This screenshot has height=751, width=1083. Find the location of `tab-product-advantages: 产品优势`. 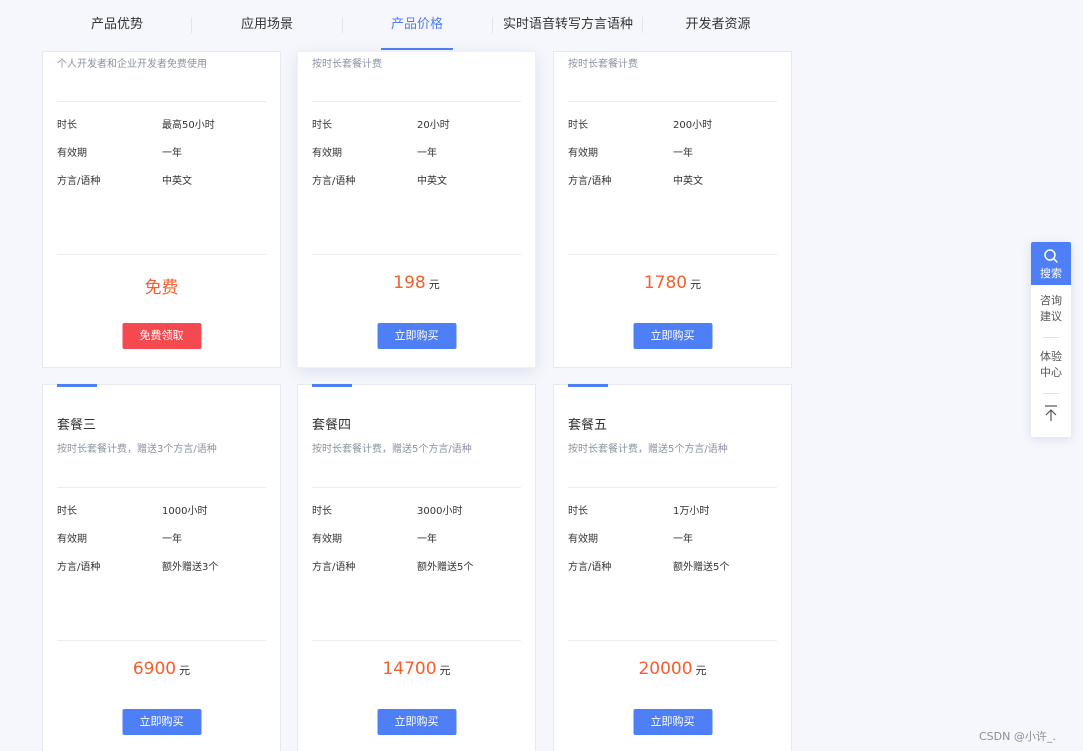

tab-product-advantages: 产品优势 is located at coordinates (117, 25).